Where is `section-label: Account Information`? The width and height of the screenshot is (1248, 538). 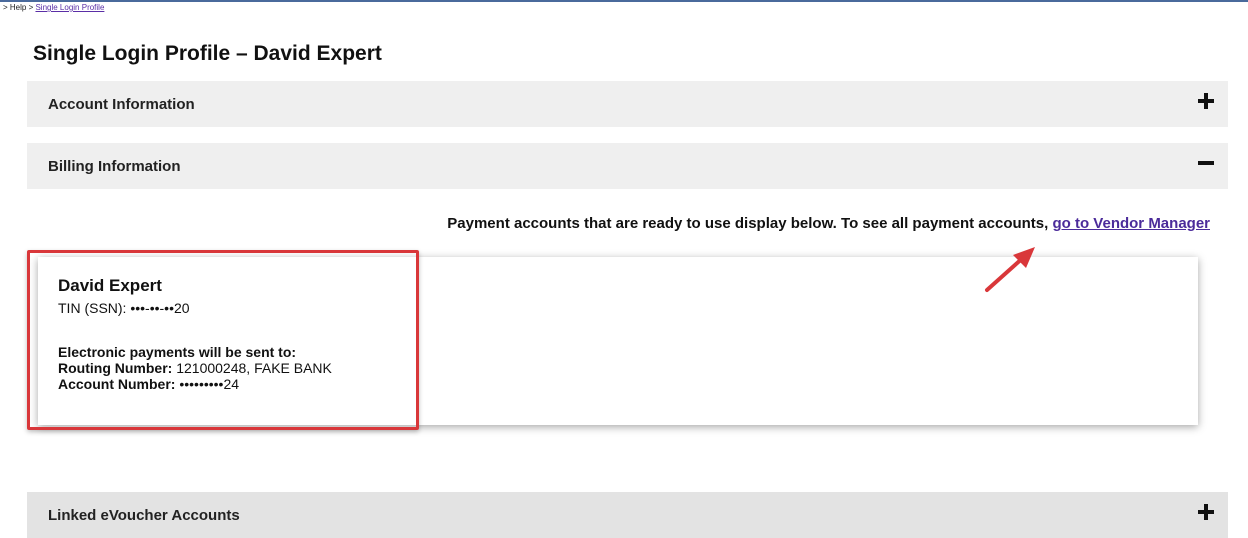
section-label: Account Information is located at coordinates (121, 104).